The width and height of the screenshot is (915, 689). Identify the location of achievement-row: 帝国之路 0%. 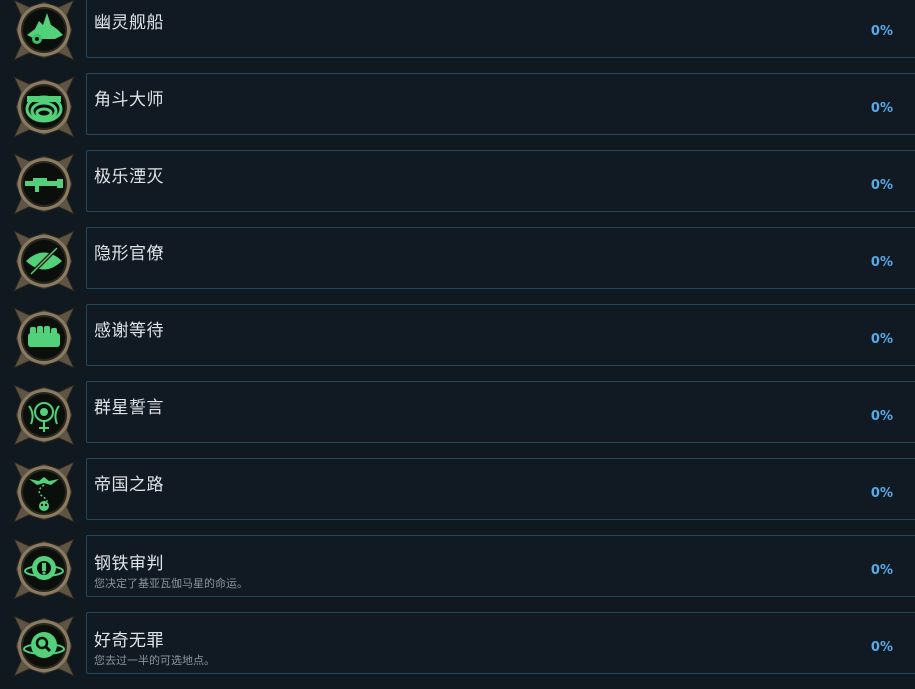
(457, 496).